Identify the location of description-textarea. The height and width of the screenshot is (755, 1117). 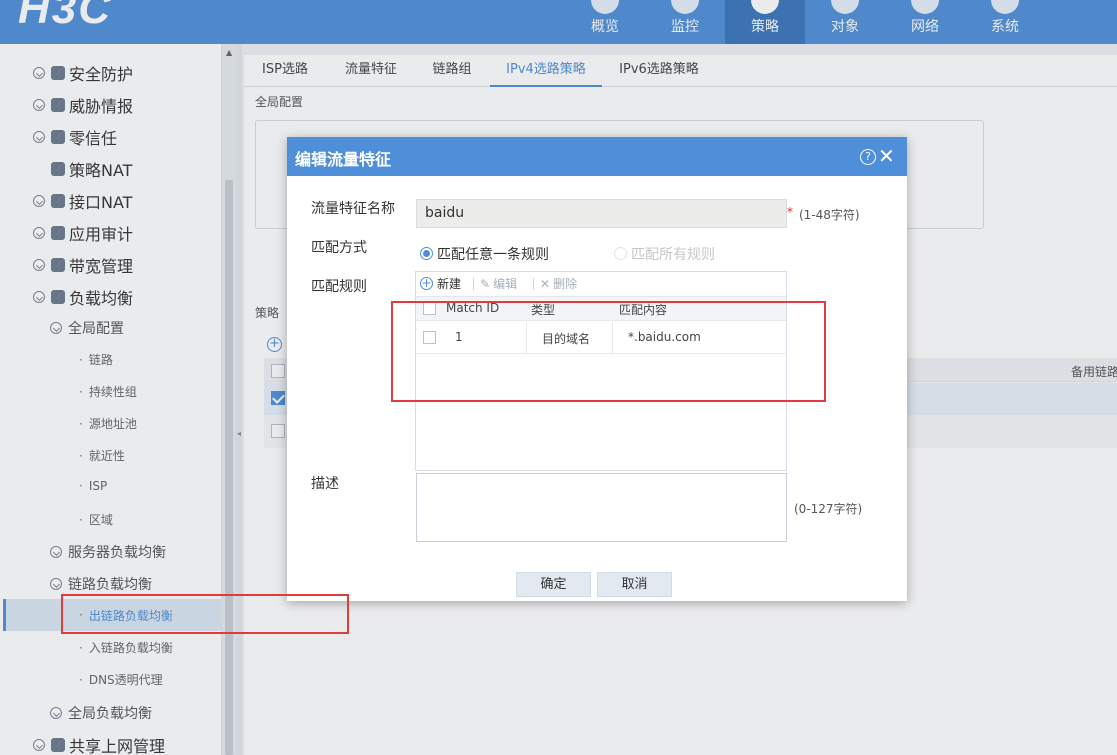
(601, 507).